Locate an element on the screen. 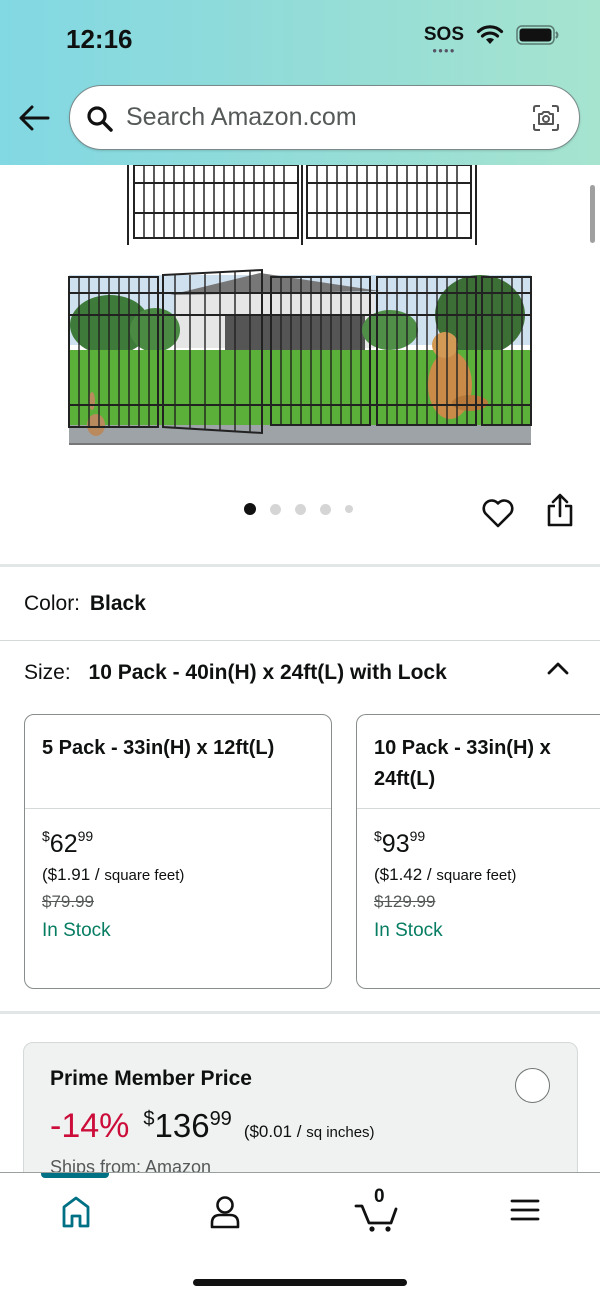 The height and width of the screenshot is (1298, 600). price-whole: 136 is located at coordinates (182, 1125).